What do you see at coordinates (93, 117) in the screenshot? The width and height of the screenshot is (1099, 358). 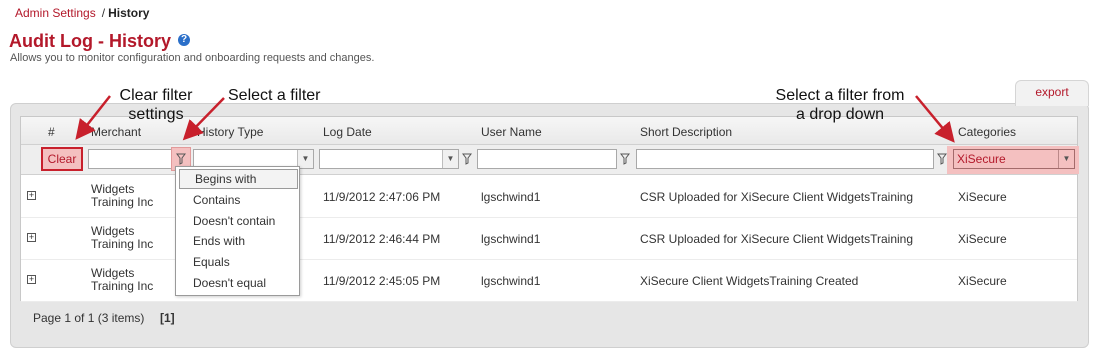 I see `arrow-to-clear` at bounding box center [93, 117].